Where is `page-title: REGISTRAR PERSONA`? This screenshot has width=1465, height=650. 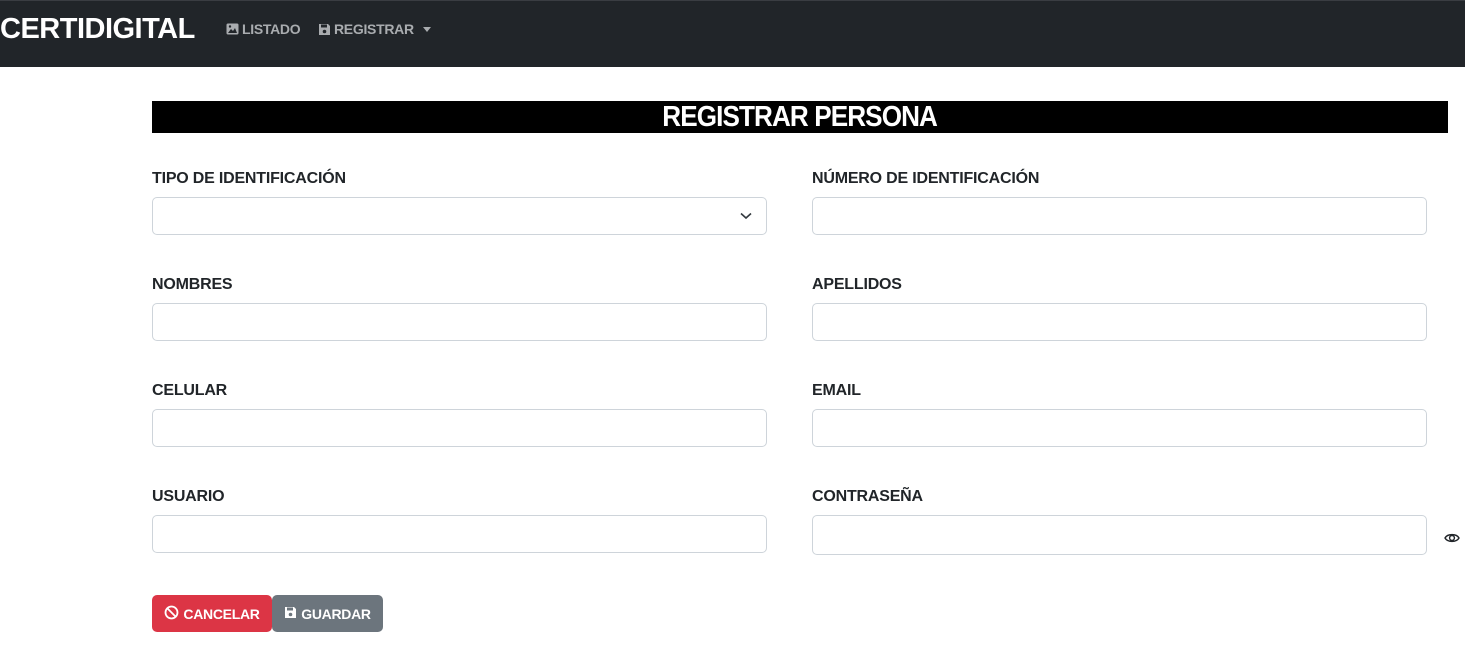 page-title: REGISTRAR PERSONA is located at coordinates (800, 117).